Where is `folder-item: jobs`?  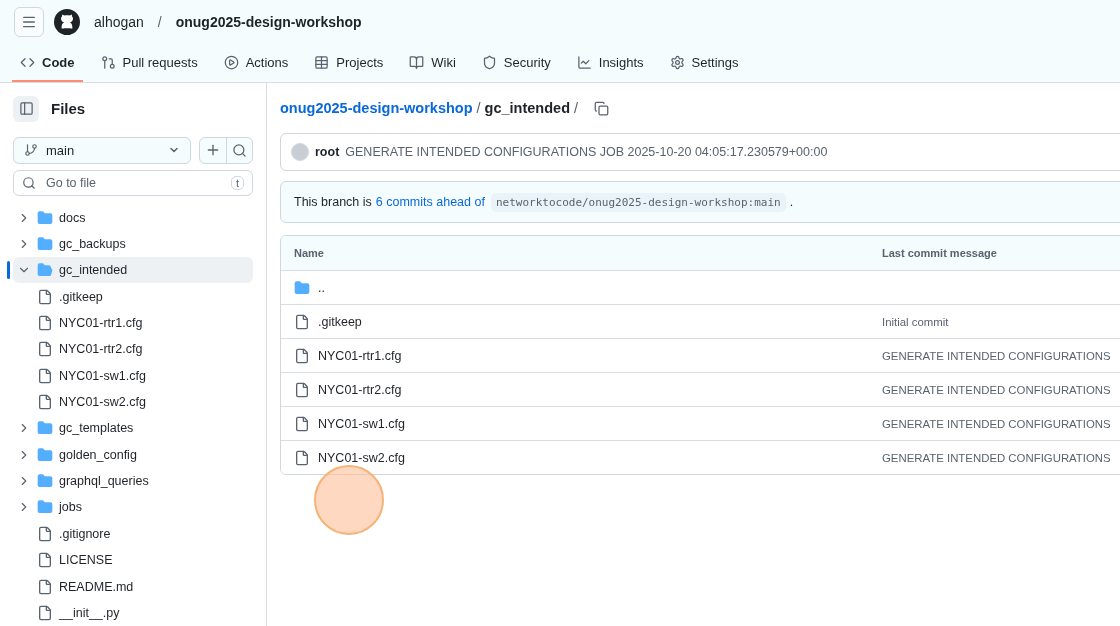 folder-item: jobs is located at coordinates (133, 507).